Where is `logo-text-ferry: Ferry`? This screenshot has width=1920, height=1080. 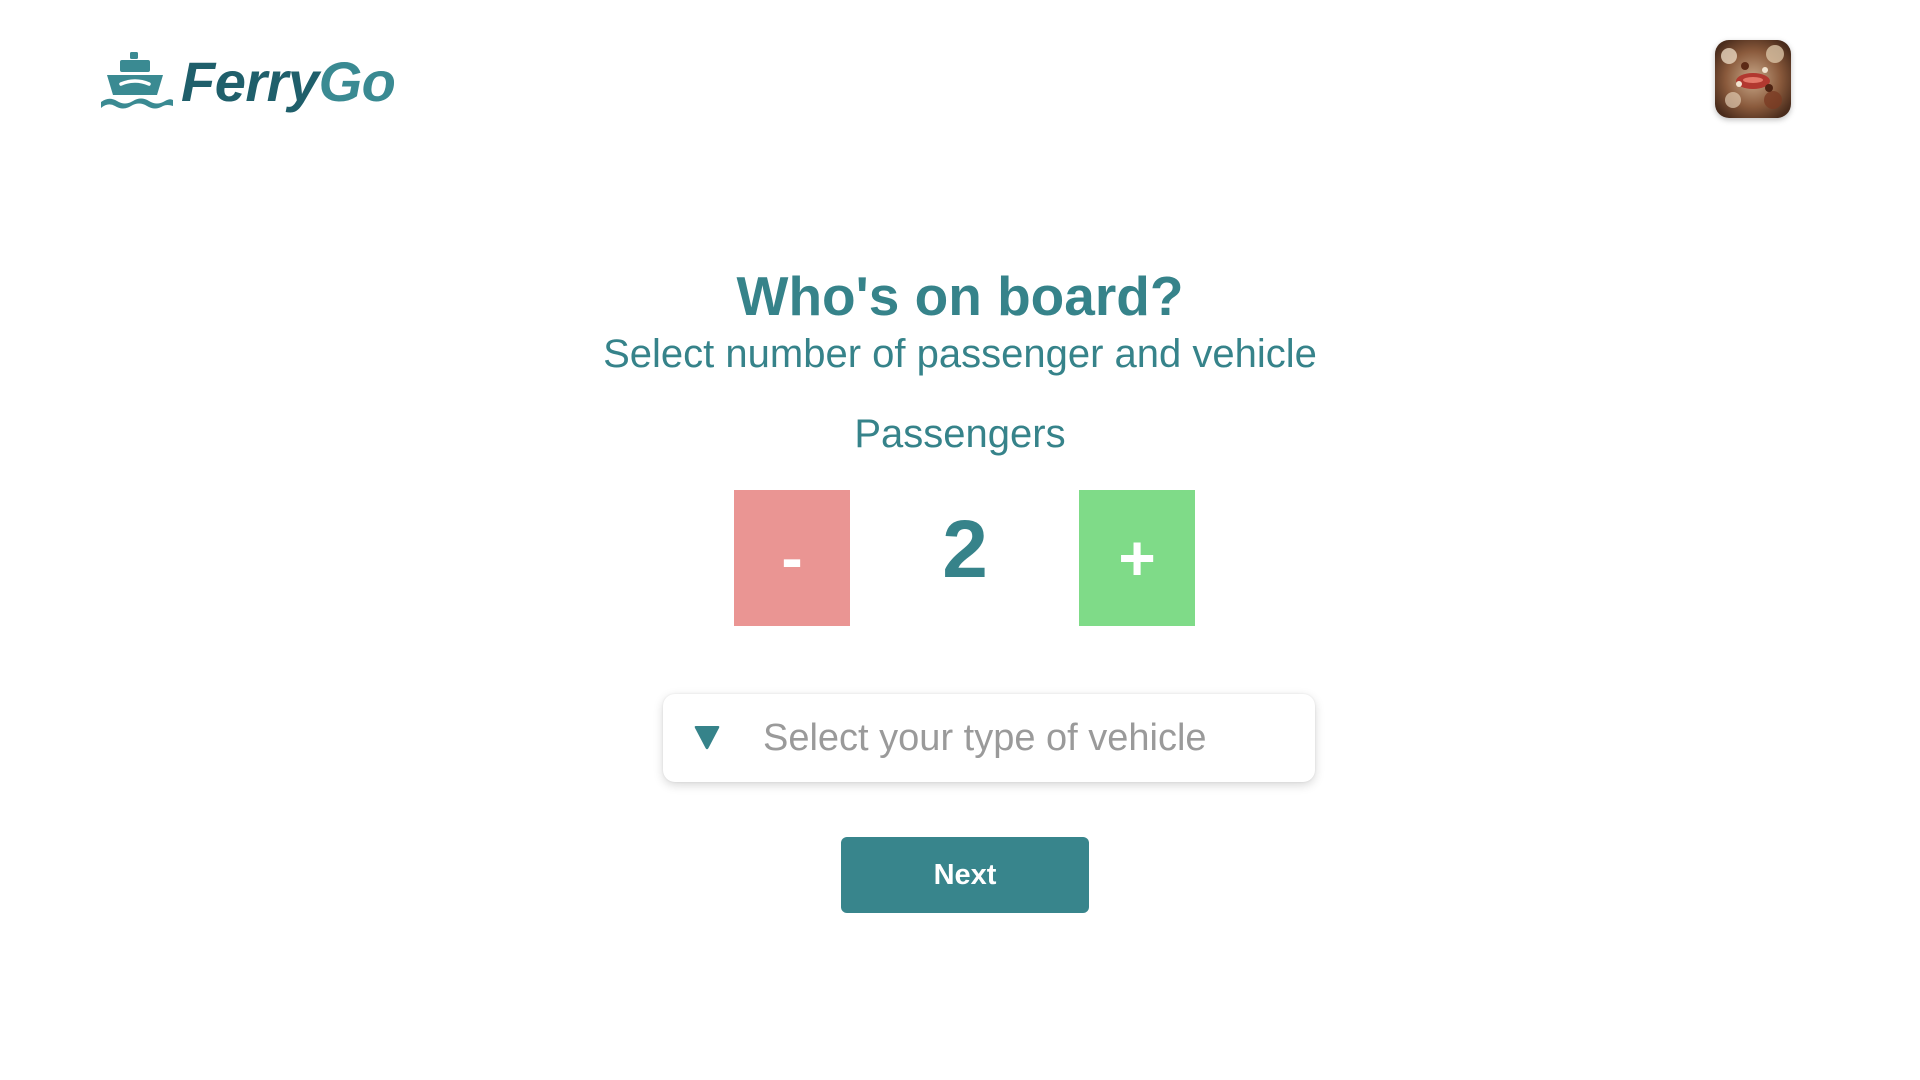
logo-text-ferry: Ferry is located at coordinates (250, 81).